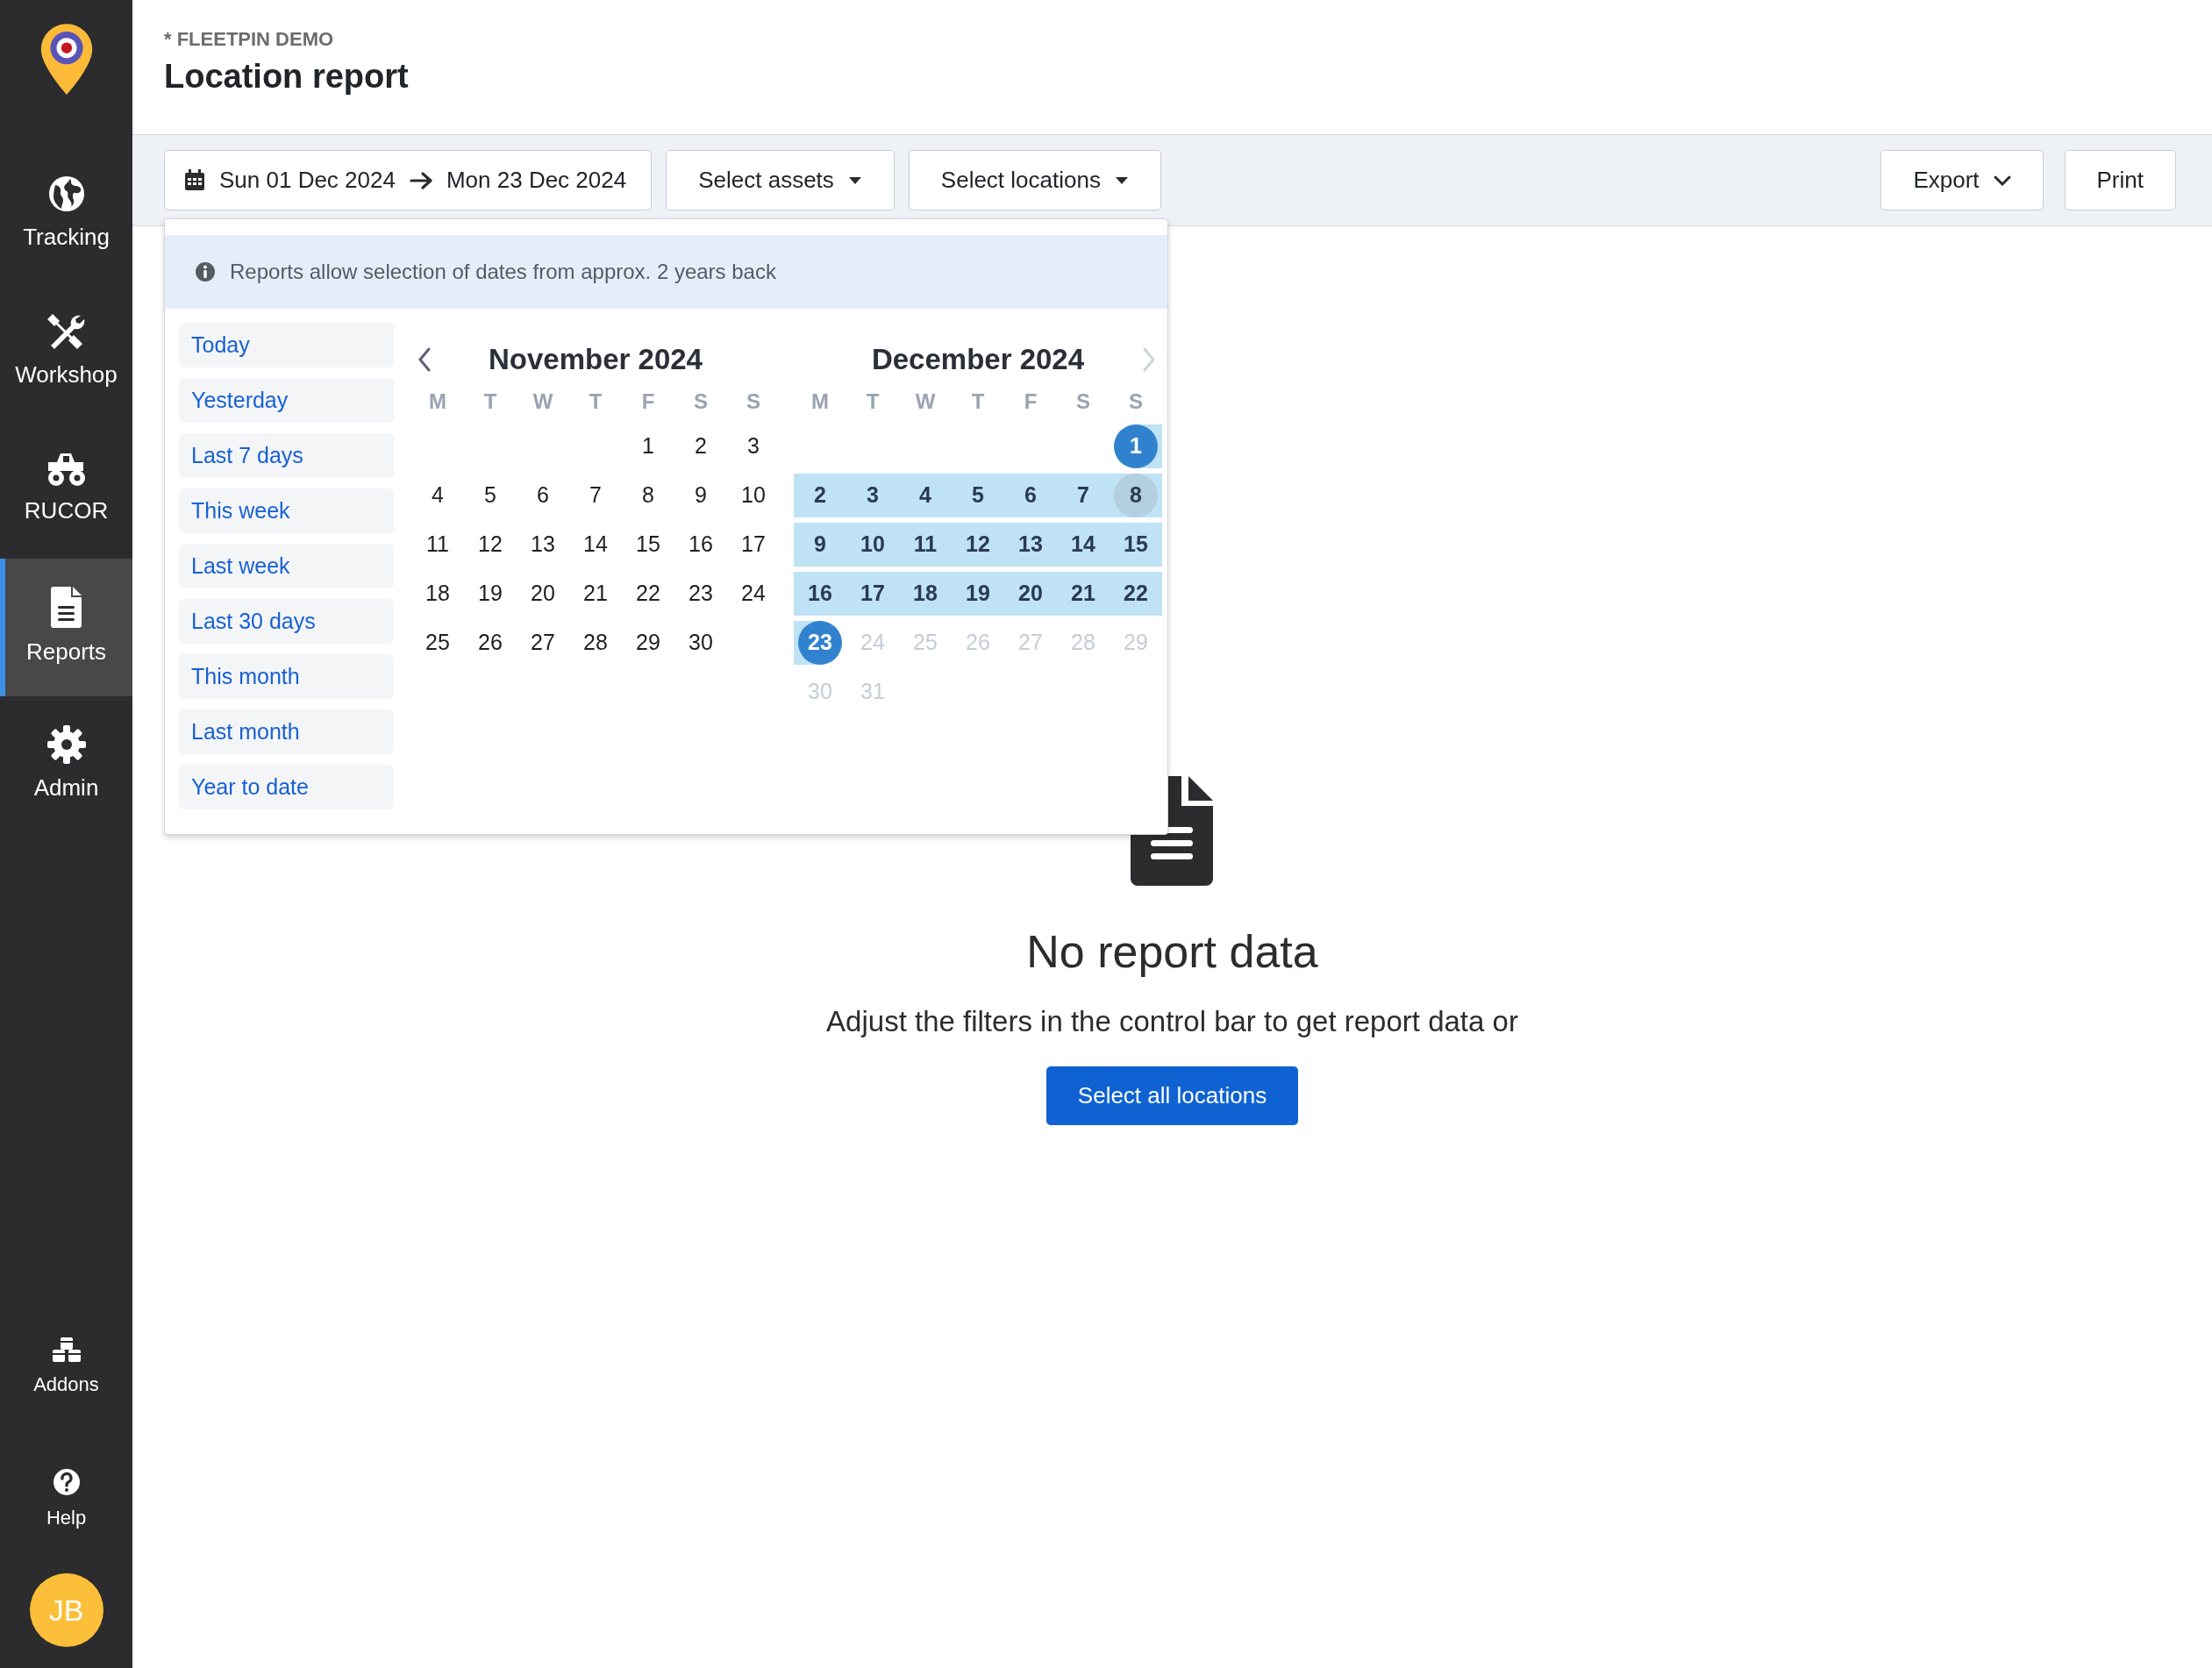  What do you see at coordinates (286, 510) in the screenshot?
I see `preset-option: This week` at bounding box center [286, 510].